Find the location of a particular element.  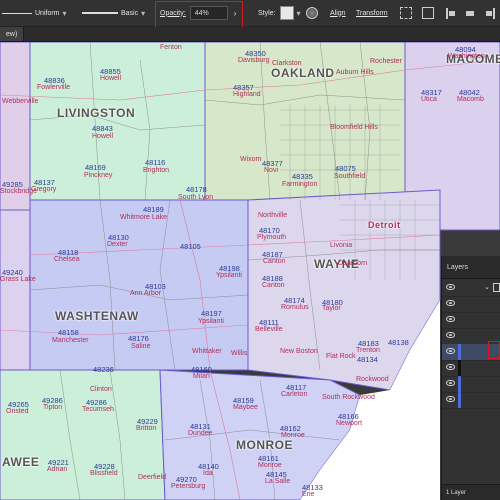

brush-label: Basic is located at coordinates (130, 13).